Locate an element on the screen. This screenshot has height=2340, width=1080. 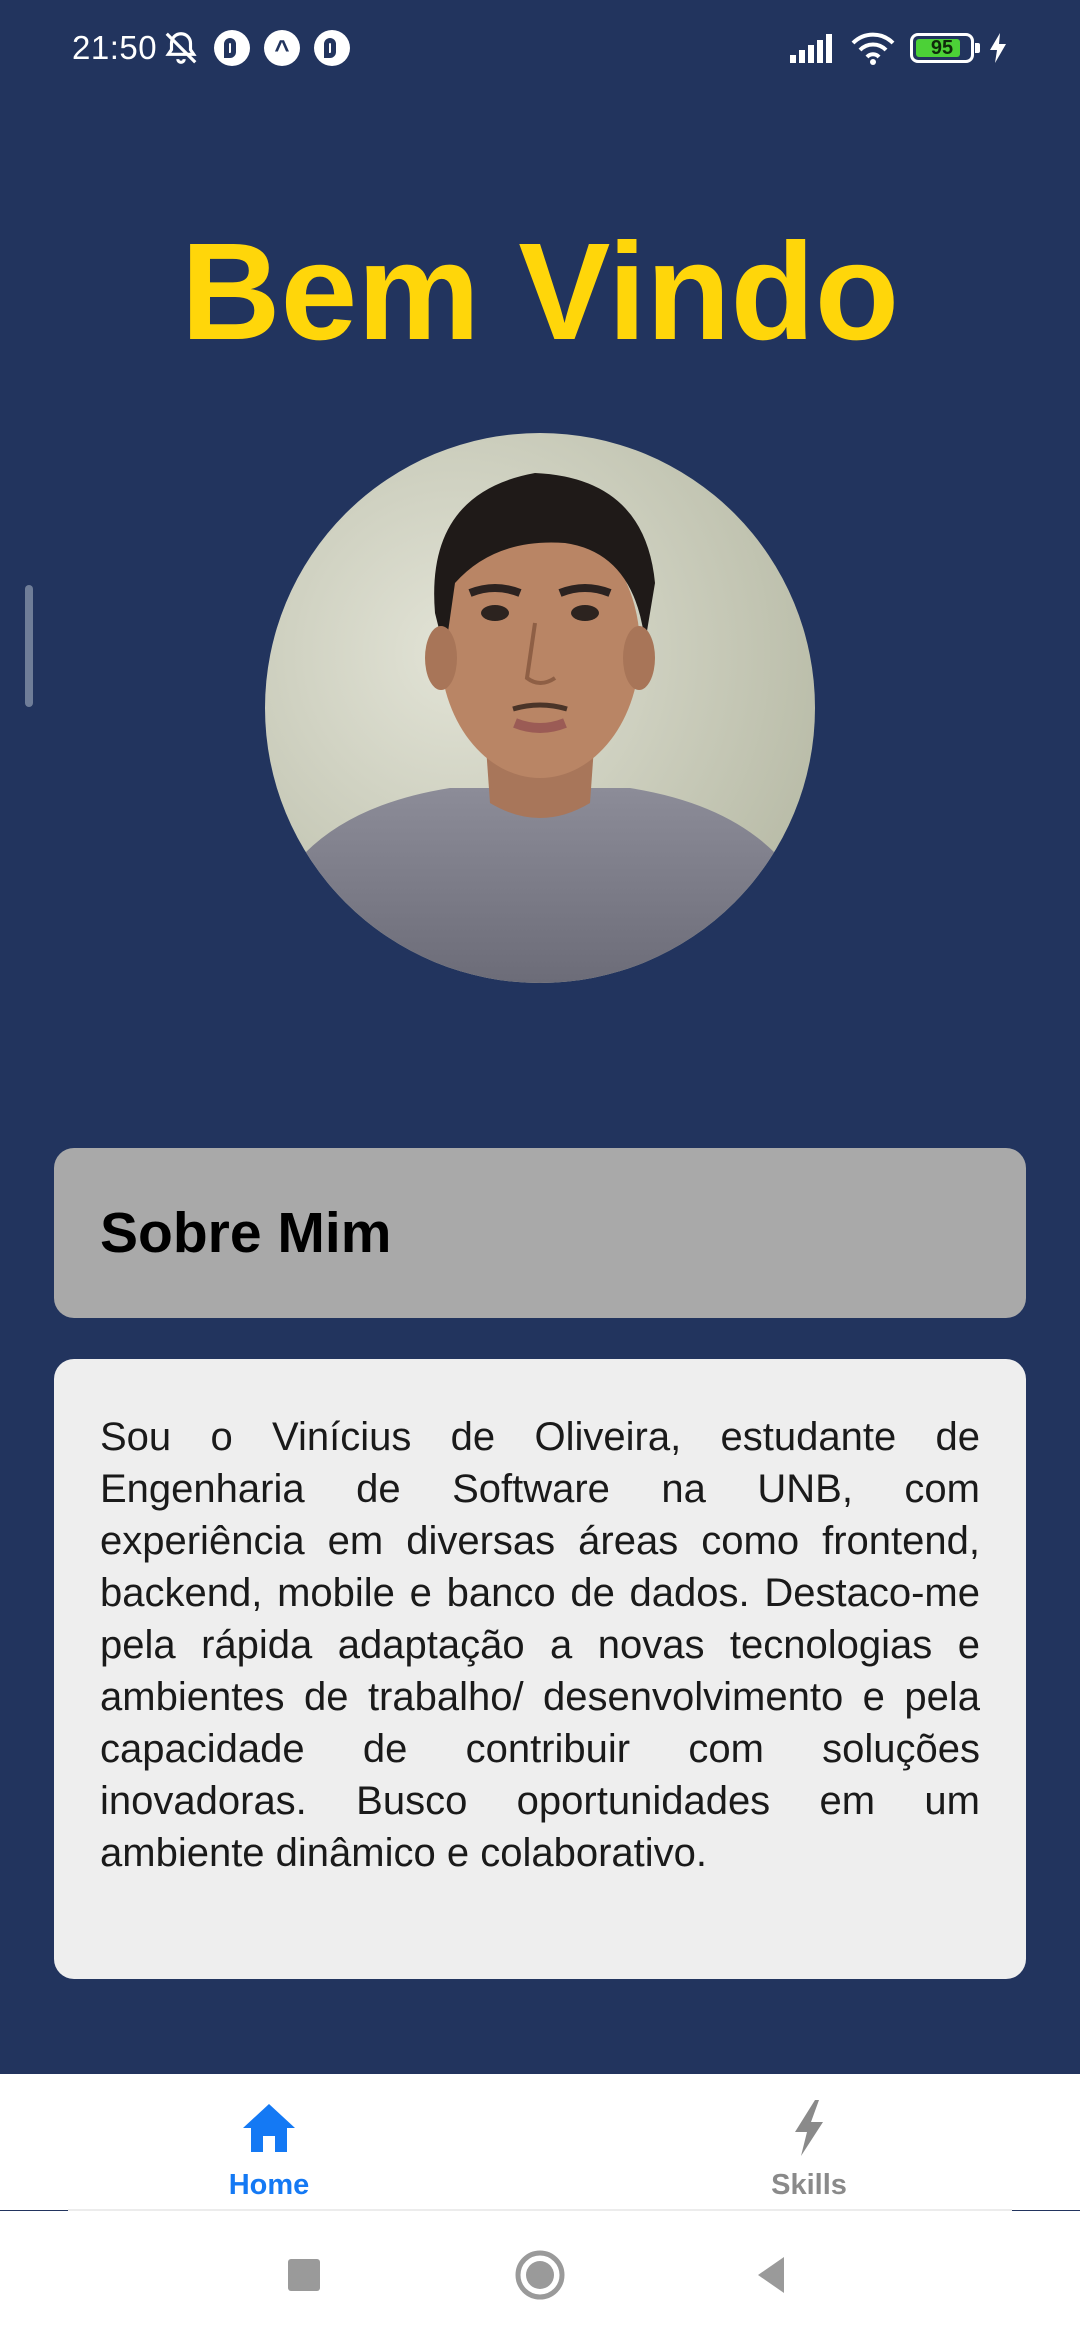
scroll-indicator is located at coordinates (29, 646).